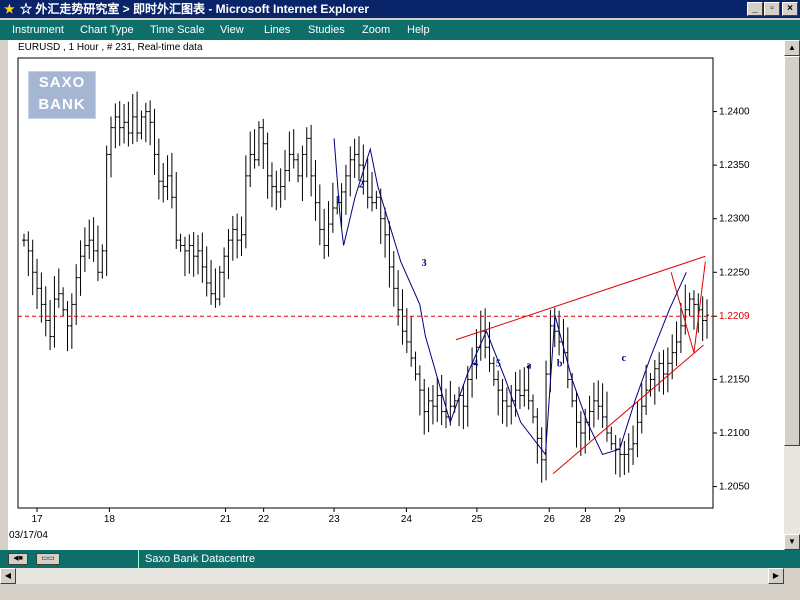 The image size is (800, 600). Describe the element at coordinates (734, 433) in the screenshot. I see `y-tick-label: 1.2100` at that location.